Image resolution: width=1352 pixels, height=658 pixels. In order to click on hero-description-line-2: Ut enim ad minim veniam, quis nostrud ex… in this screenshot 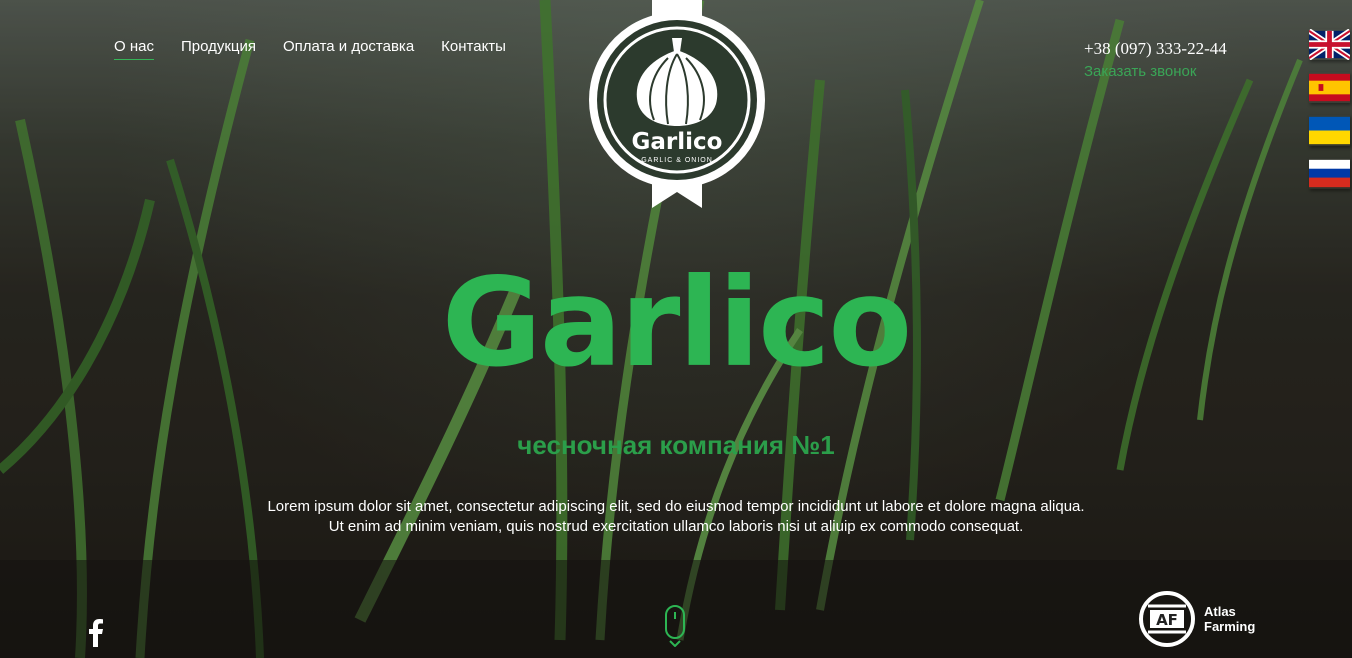, I will do `click(676, 526)`.